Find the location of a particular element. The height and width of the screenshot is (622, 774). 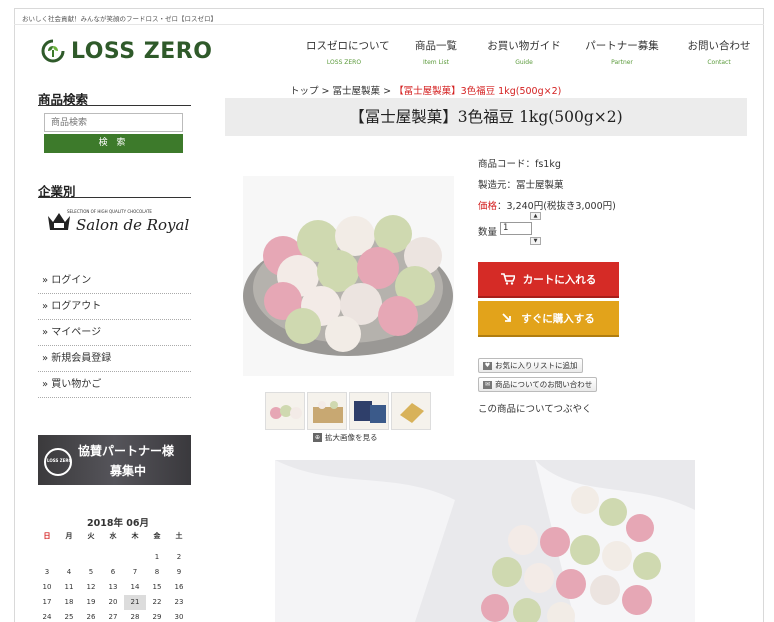

calendar-day: 5 is located at coordinates (91, 572).